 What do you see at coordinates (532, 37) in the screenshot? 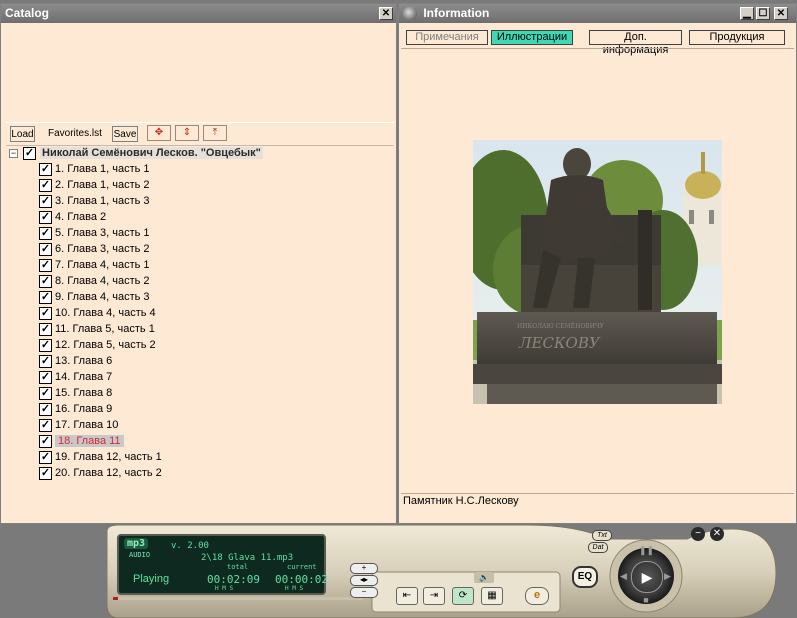
I see `tab-illustrations: Иллюстрации` at bounding box center [532, 37].